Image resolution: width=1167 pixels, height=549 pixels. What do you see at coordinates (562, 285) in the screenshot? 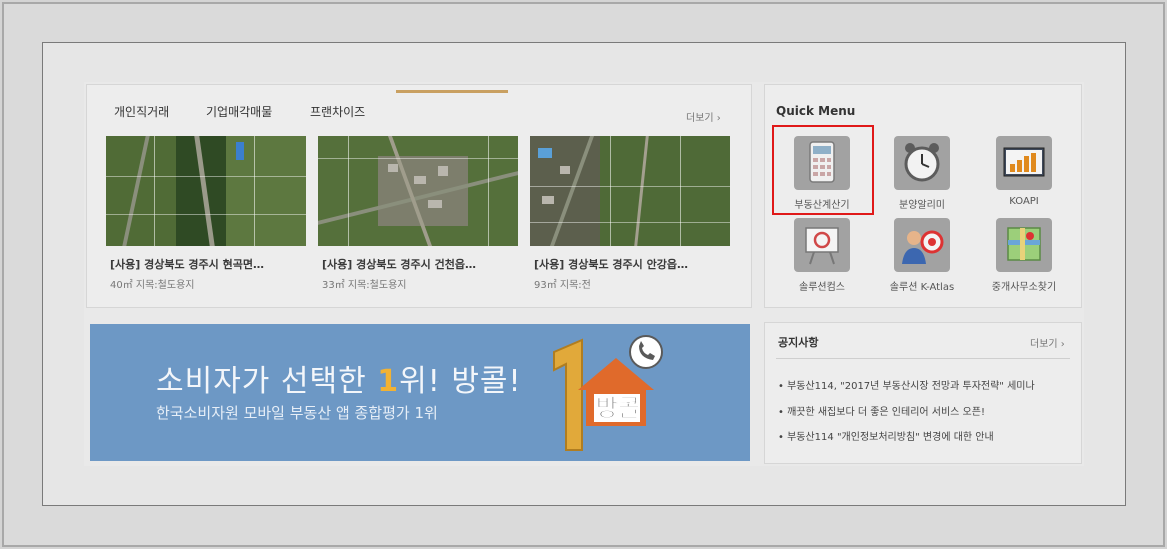
I see `listing-meta: 93㎡ 지목:전` at bounding box center [562, 285].